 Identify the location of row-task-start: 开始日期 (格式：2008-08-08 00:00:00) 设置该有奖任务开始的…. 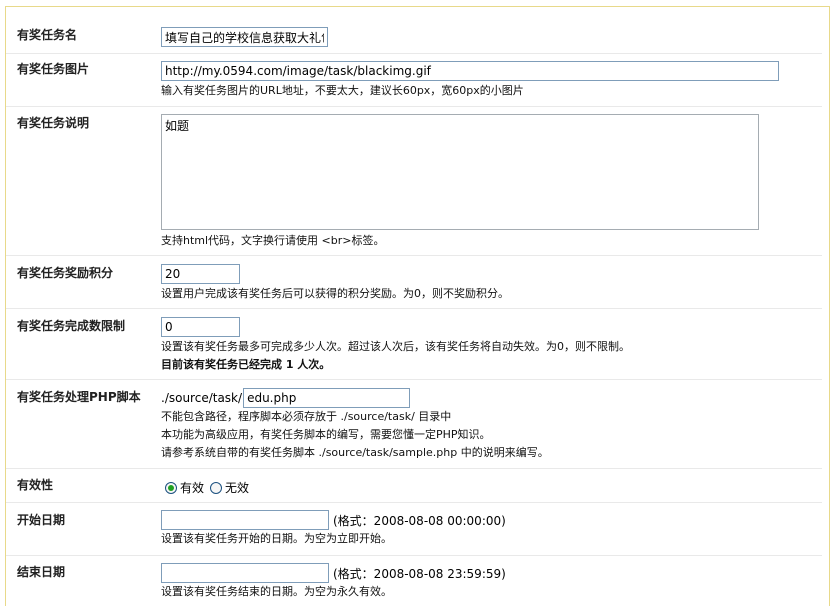
(414, 529).